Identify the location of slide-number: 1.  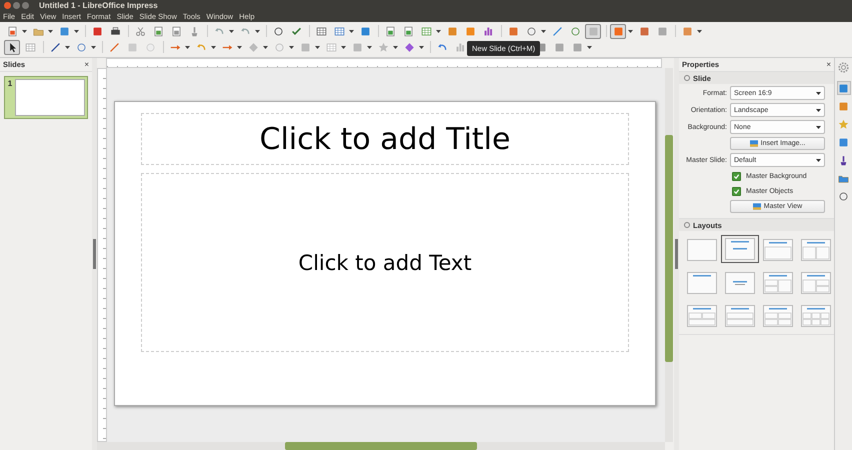
(10, 84).